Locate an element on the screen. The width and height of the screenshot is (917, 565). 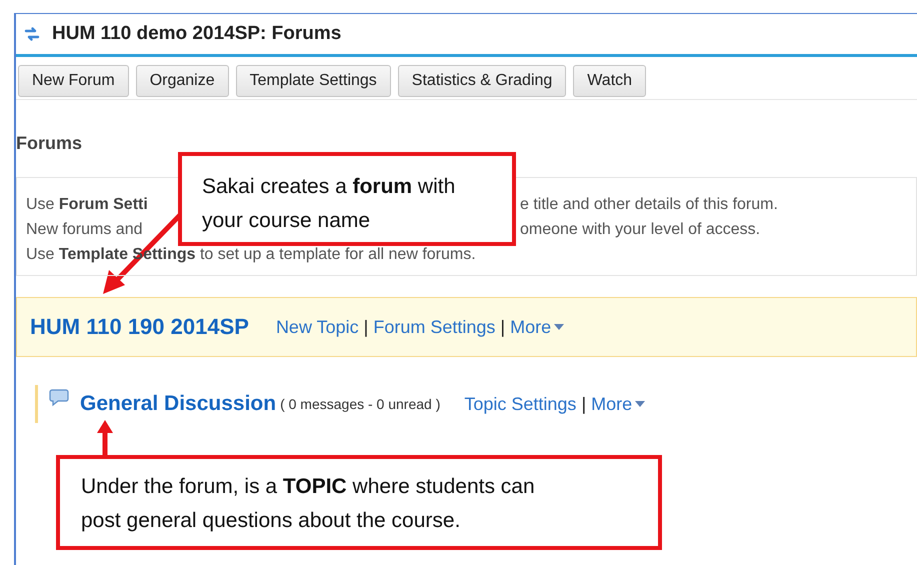
link: New Topic is located at coordinates (317, 327).